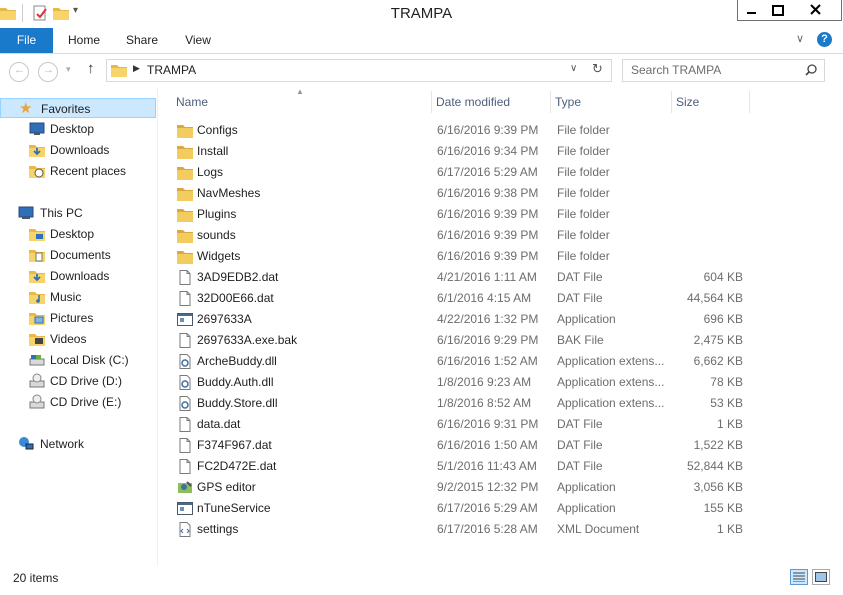  What do you see at coordinates (37, 360) in the screenshot?
I see `hard-drive-icon` at bounding box center [37, 360].